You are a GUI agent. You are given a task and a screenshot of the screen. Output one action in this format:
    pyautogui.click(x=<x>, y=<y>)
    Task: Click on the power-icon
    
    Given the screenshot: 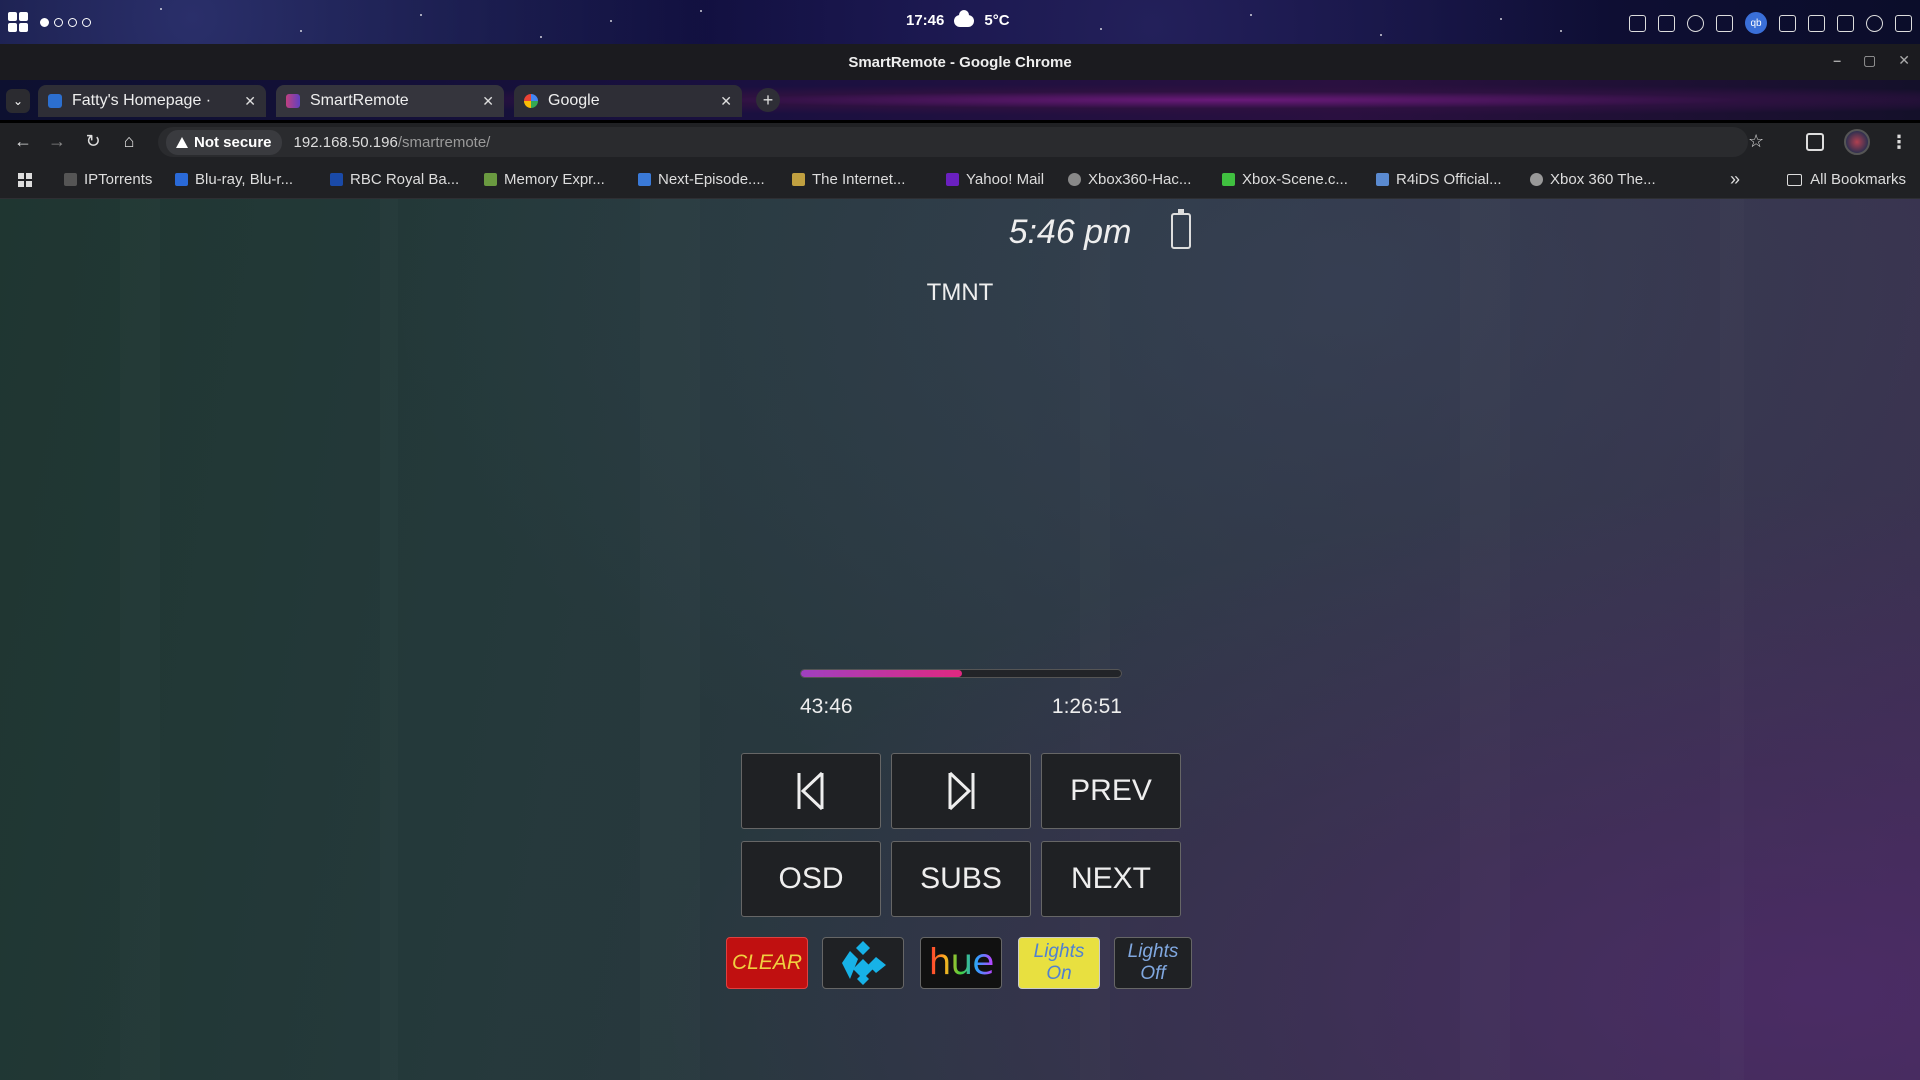 What is the action you would take?
    pyautogui.click(x=1874, y=23)
    